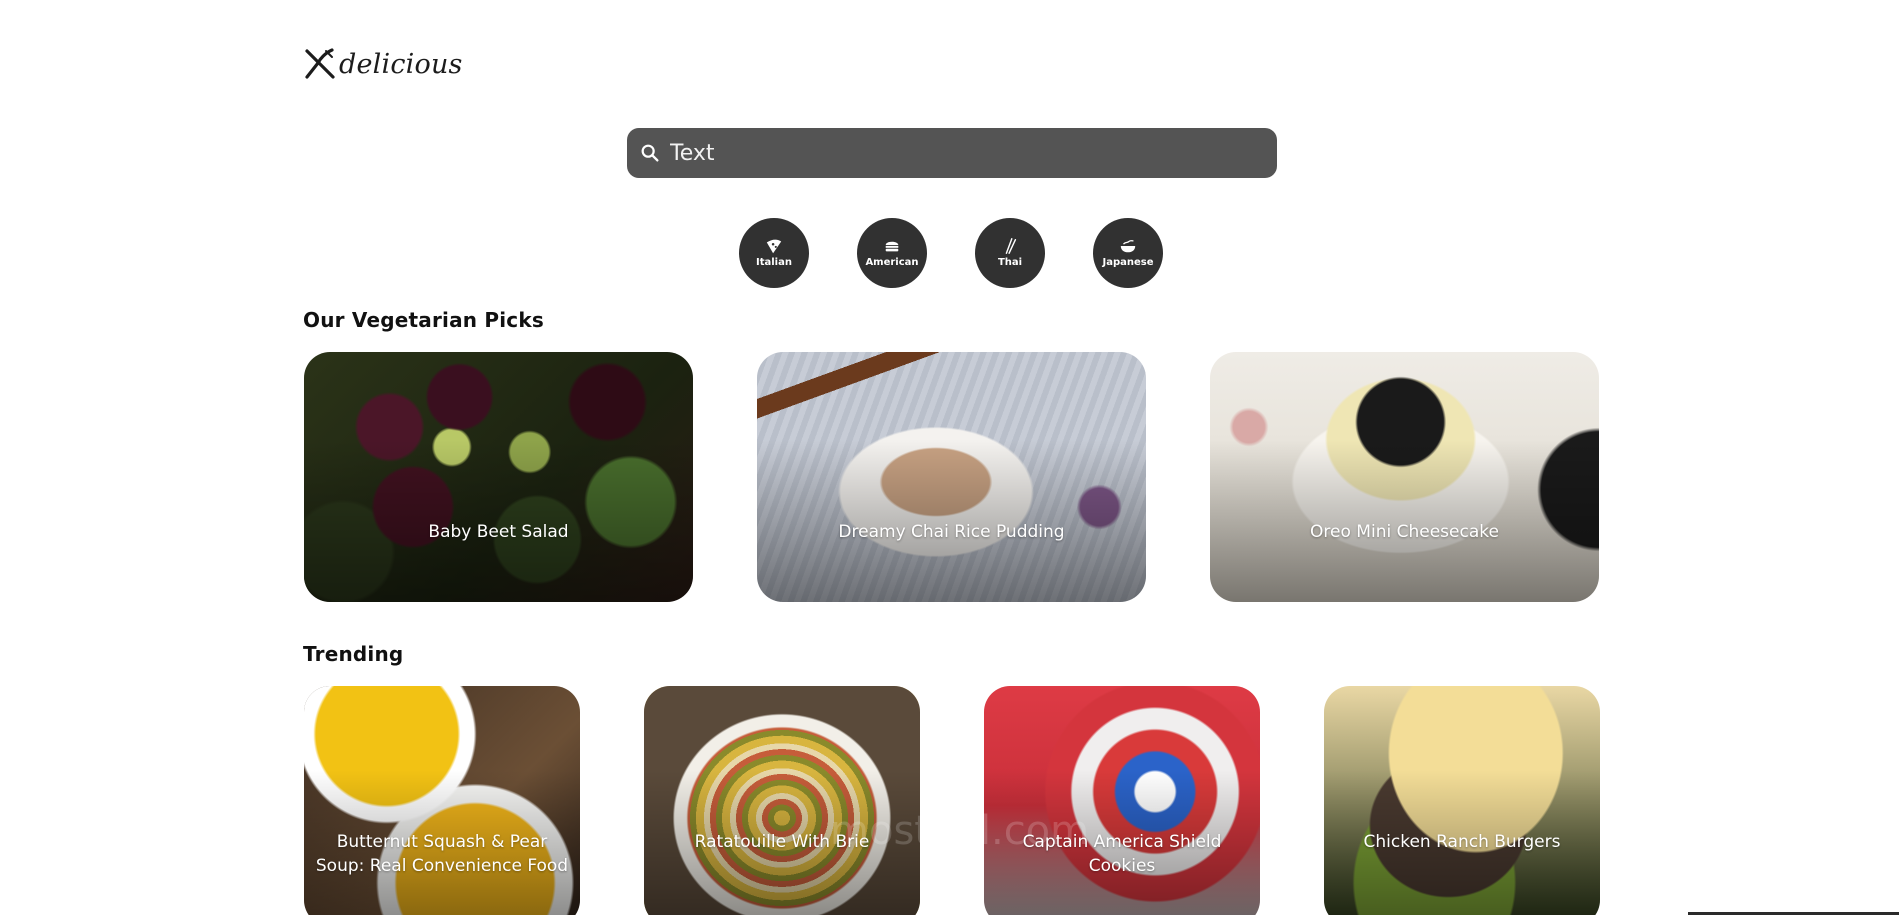 This screenshot has width=1899, height=915. I want to click on trending-section-title: Trending, so click(353, 654).